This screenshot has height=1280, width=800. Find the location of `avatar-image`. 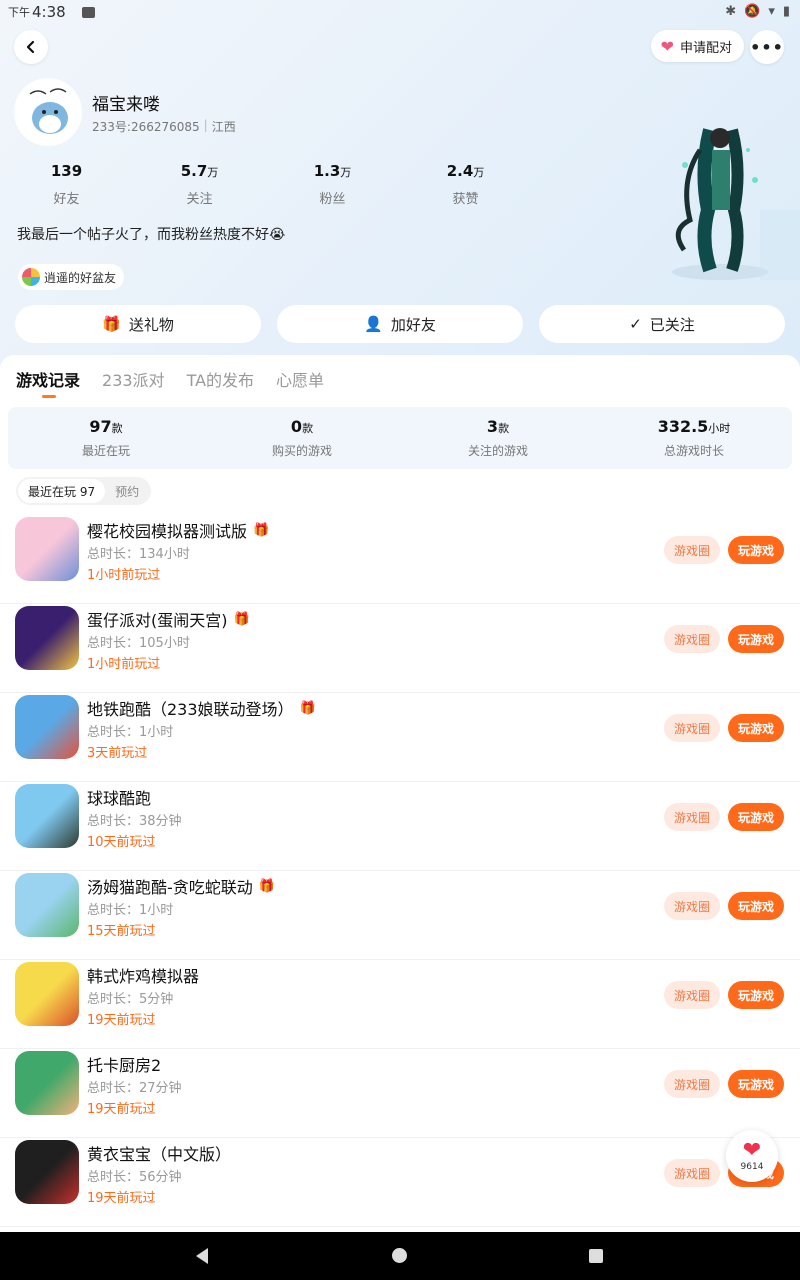

avatar-image is located at coordinates (48, 112).